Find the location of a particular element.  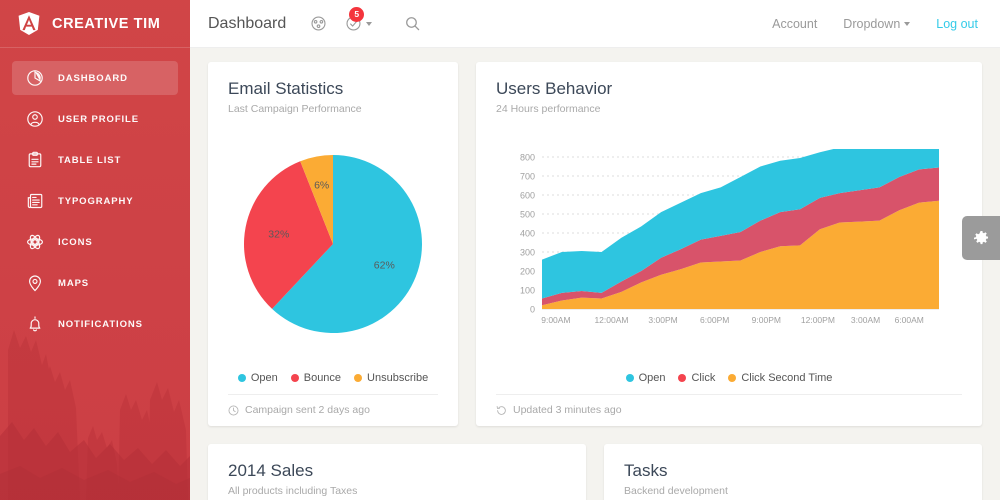

area-chart-legend: Open Click Click Second Time is located at coordinates (729, 383).